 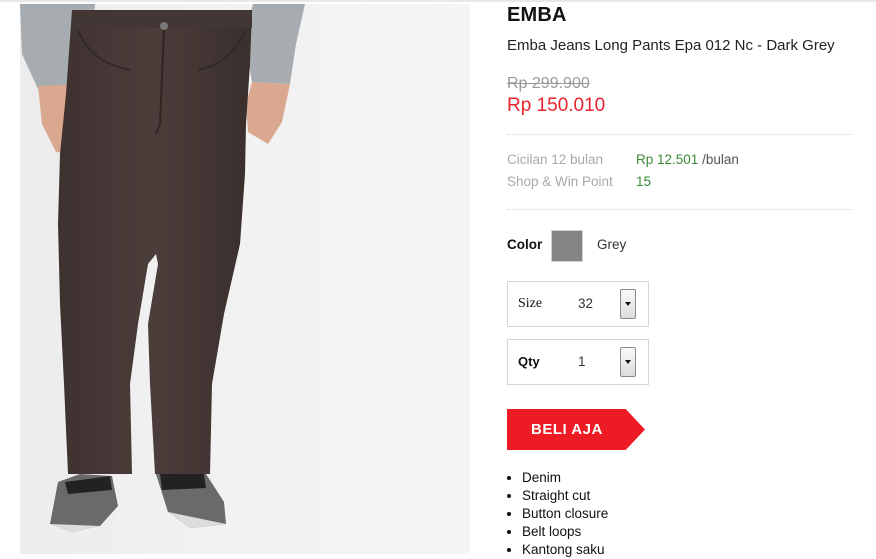 What do you see at coordinates (576, 429) in the screenshot?
I see `buy-now-button: BELI AJA` at bounding box center [576, 429].